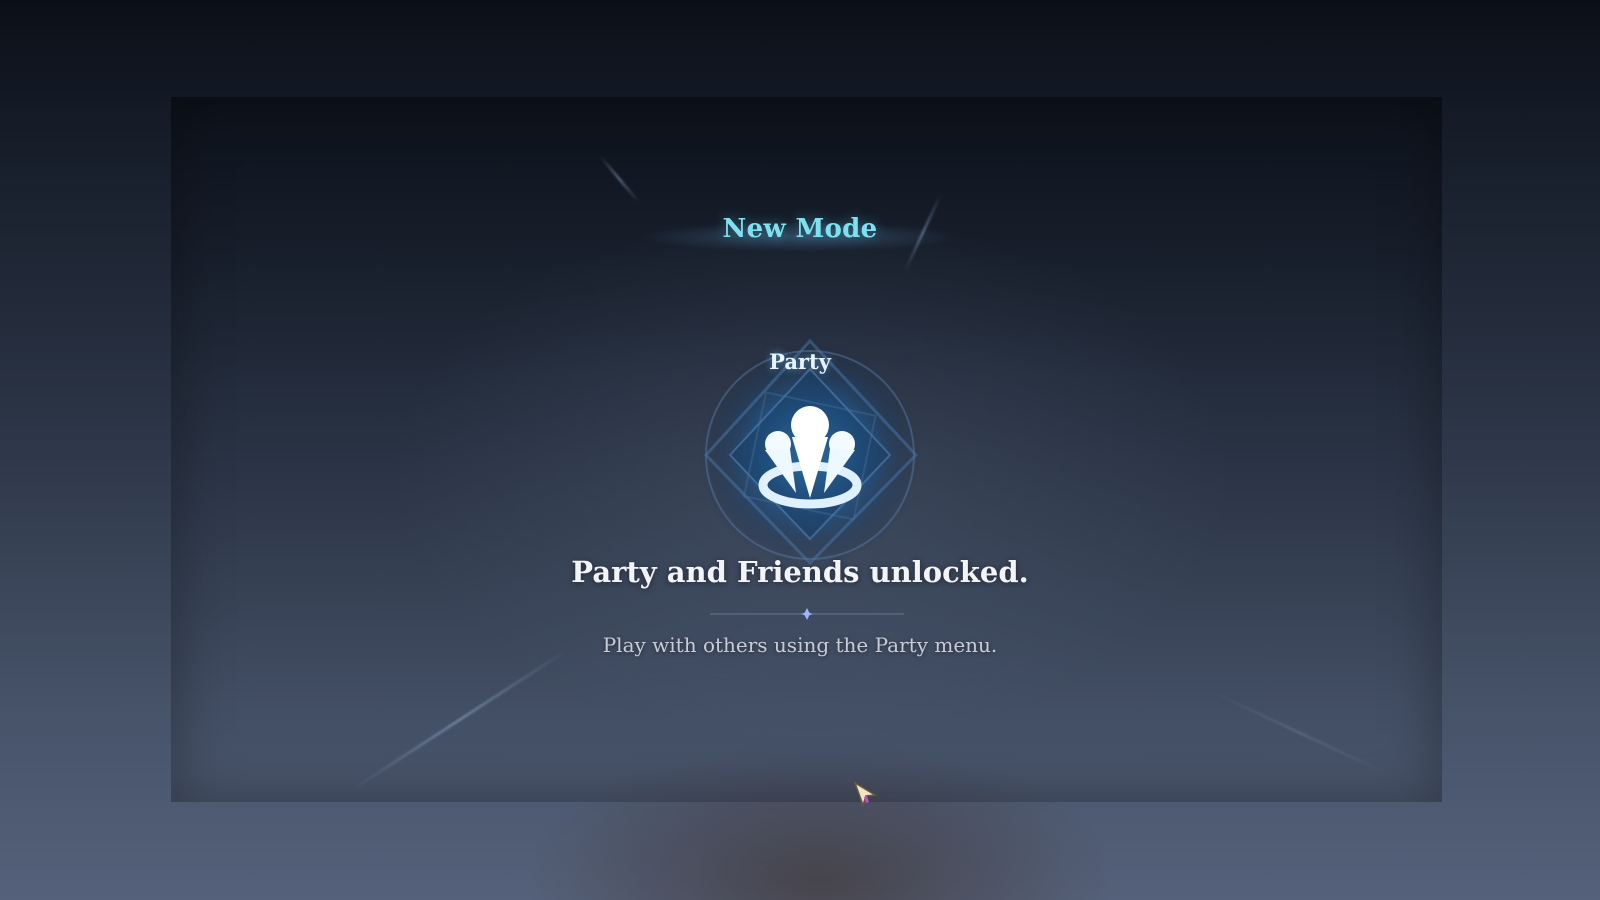 The image size is (1600, 900). I want to click on mode-name-label: Party, so click(800, 361).